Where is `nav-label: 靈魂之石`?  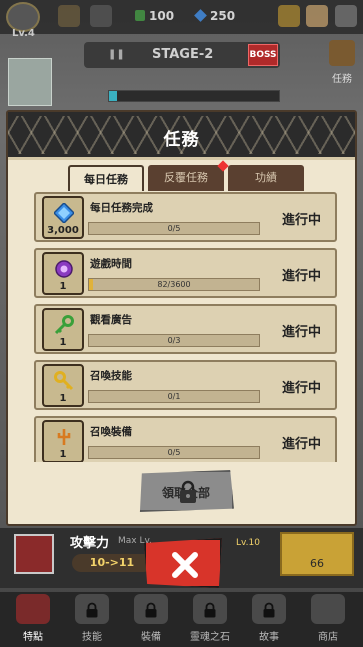 nav-label: 靈魂之石 is located at coordinates (210, 637).